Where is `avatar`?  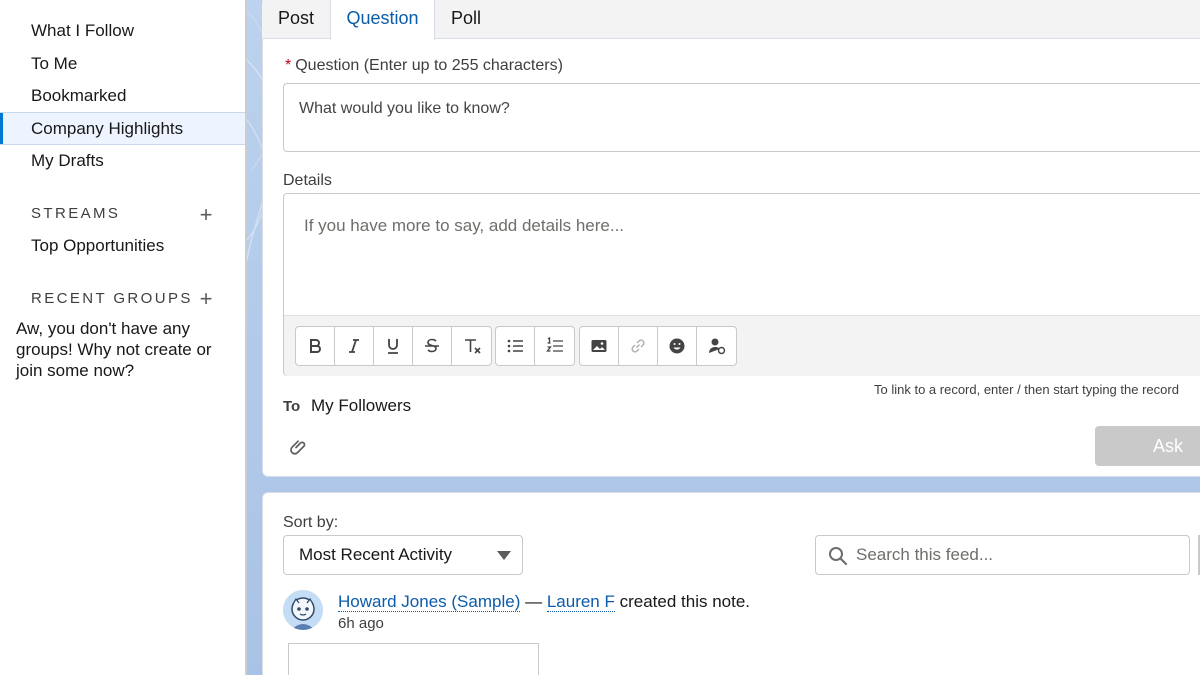 avatar is located at coordinates (303, 610).